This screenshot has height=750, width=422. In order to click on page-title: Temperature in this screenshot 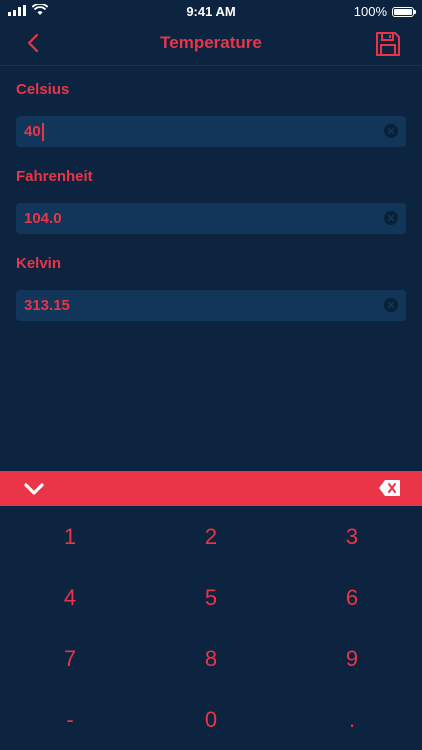, I will do `click(211, 42)`.